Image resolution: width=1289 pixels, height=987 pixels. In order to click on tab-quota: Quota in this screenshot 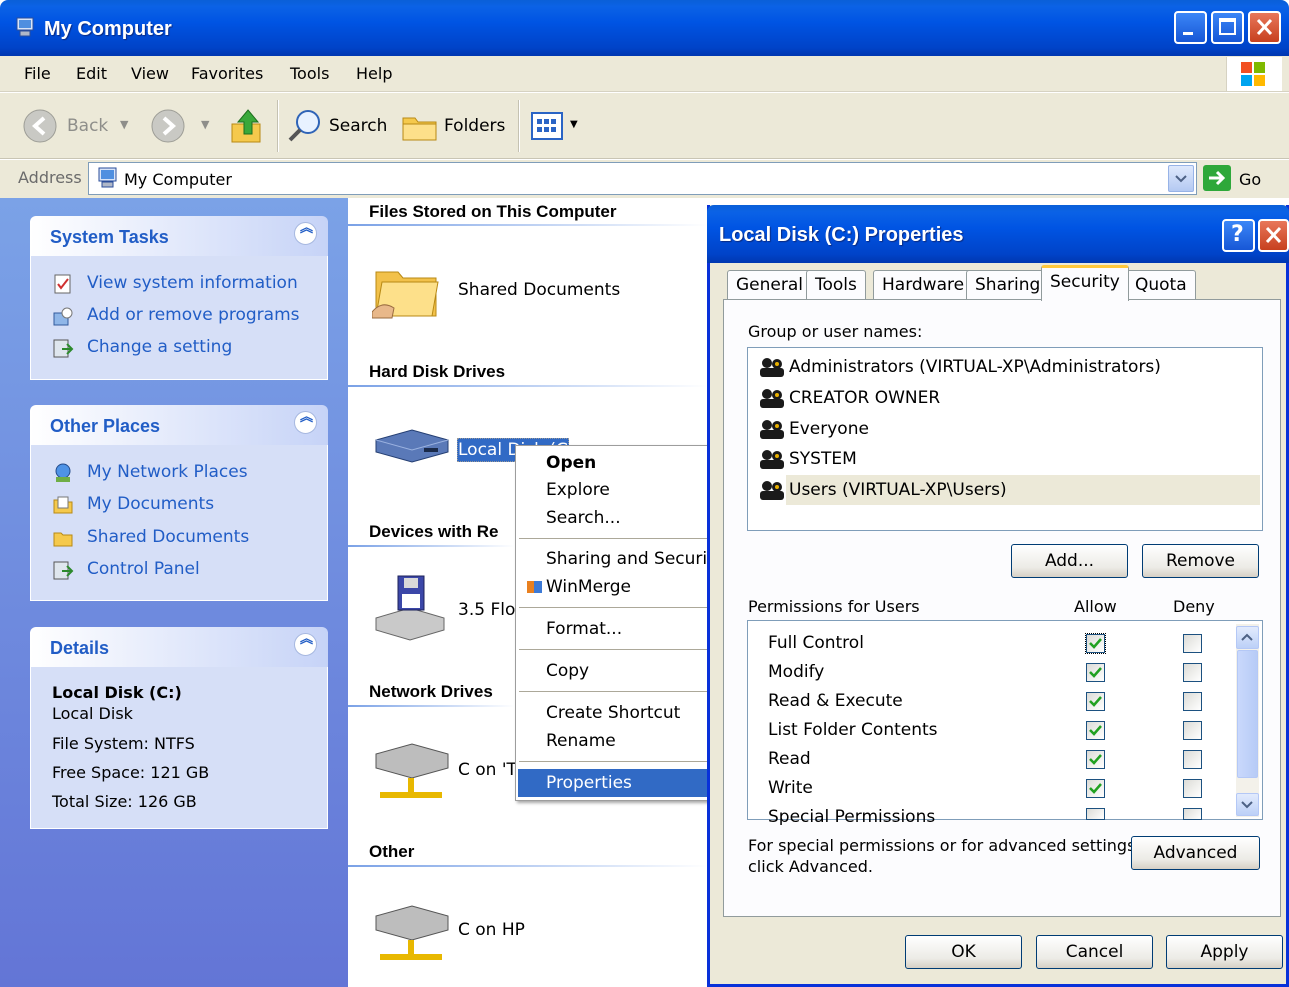, I will do `click(1161, 284)`.